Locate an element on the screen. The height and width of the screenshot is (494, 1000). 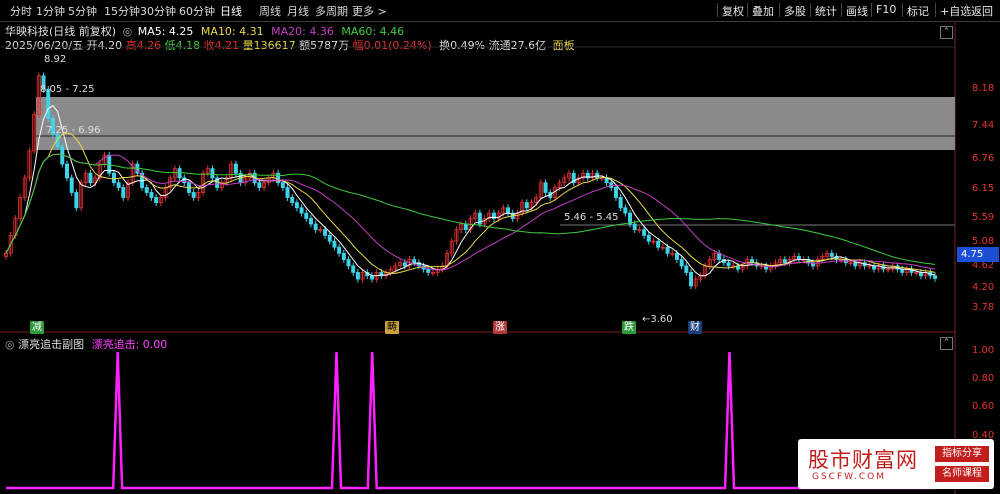
signal-cai: 财 is located at coordinates (695, 327).